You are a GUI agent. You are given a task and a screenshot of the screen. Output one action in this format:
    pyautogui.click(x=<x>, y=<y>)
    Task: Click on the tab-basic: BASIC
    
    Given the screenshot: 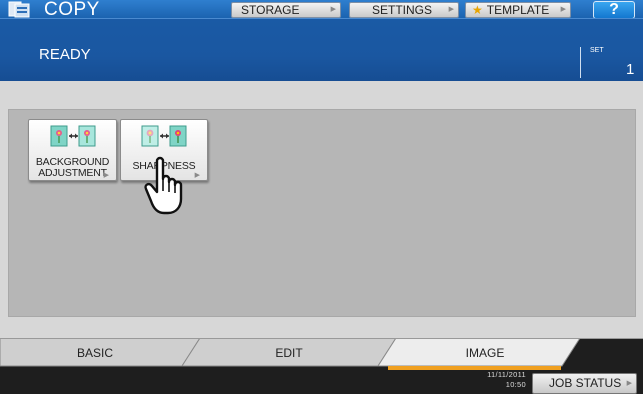 What is the action you would take?
    pyautogui.click(x=95, y=353)
    